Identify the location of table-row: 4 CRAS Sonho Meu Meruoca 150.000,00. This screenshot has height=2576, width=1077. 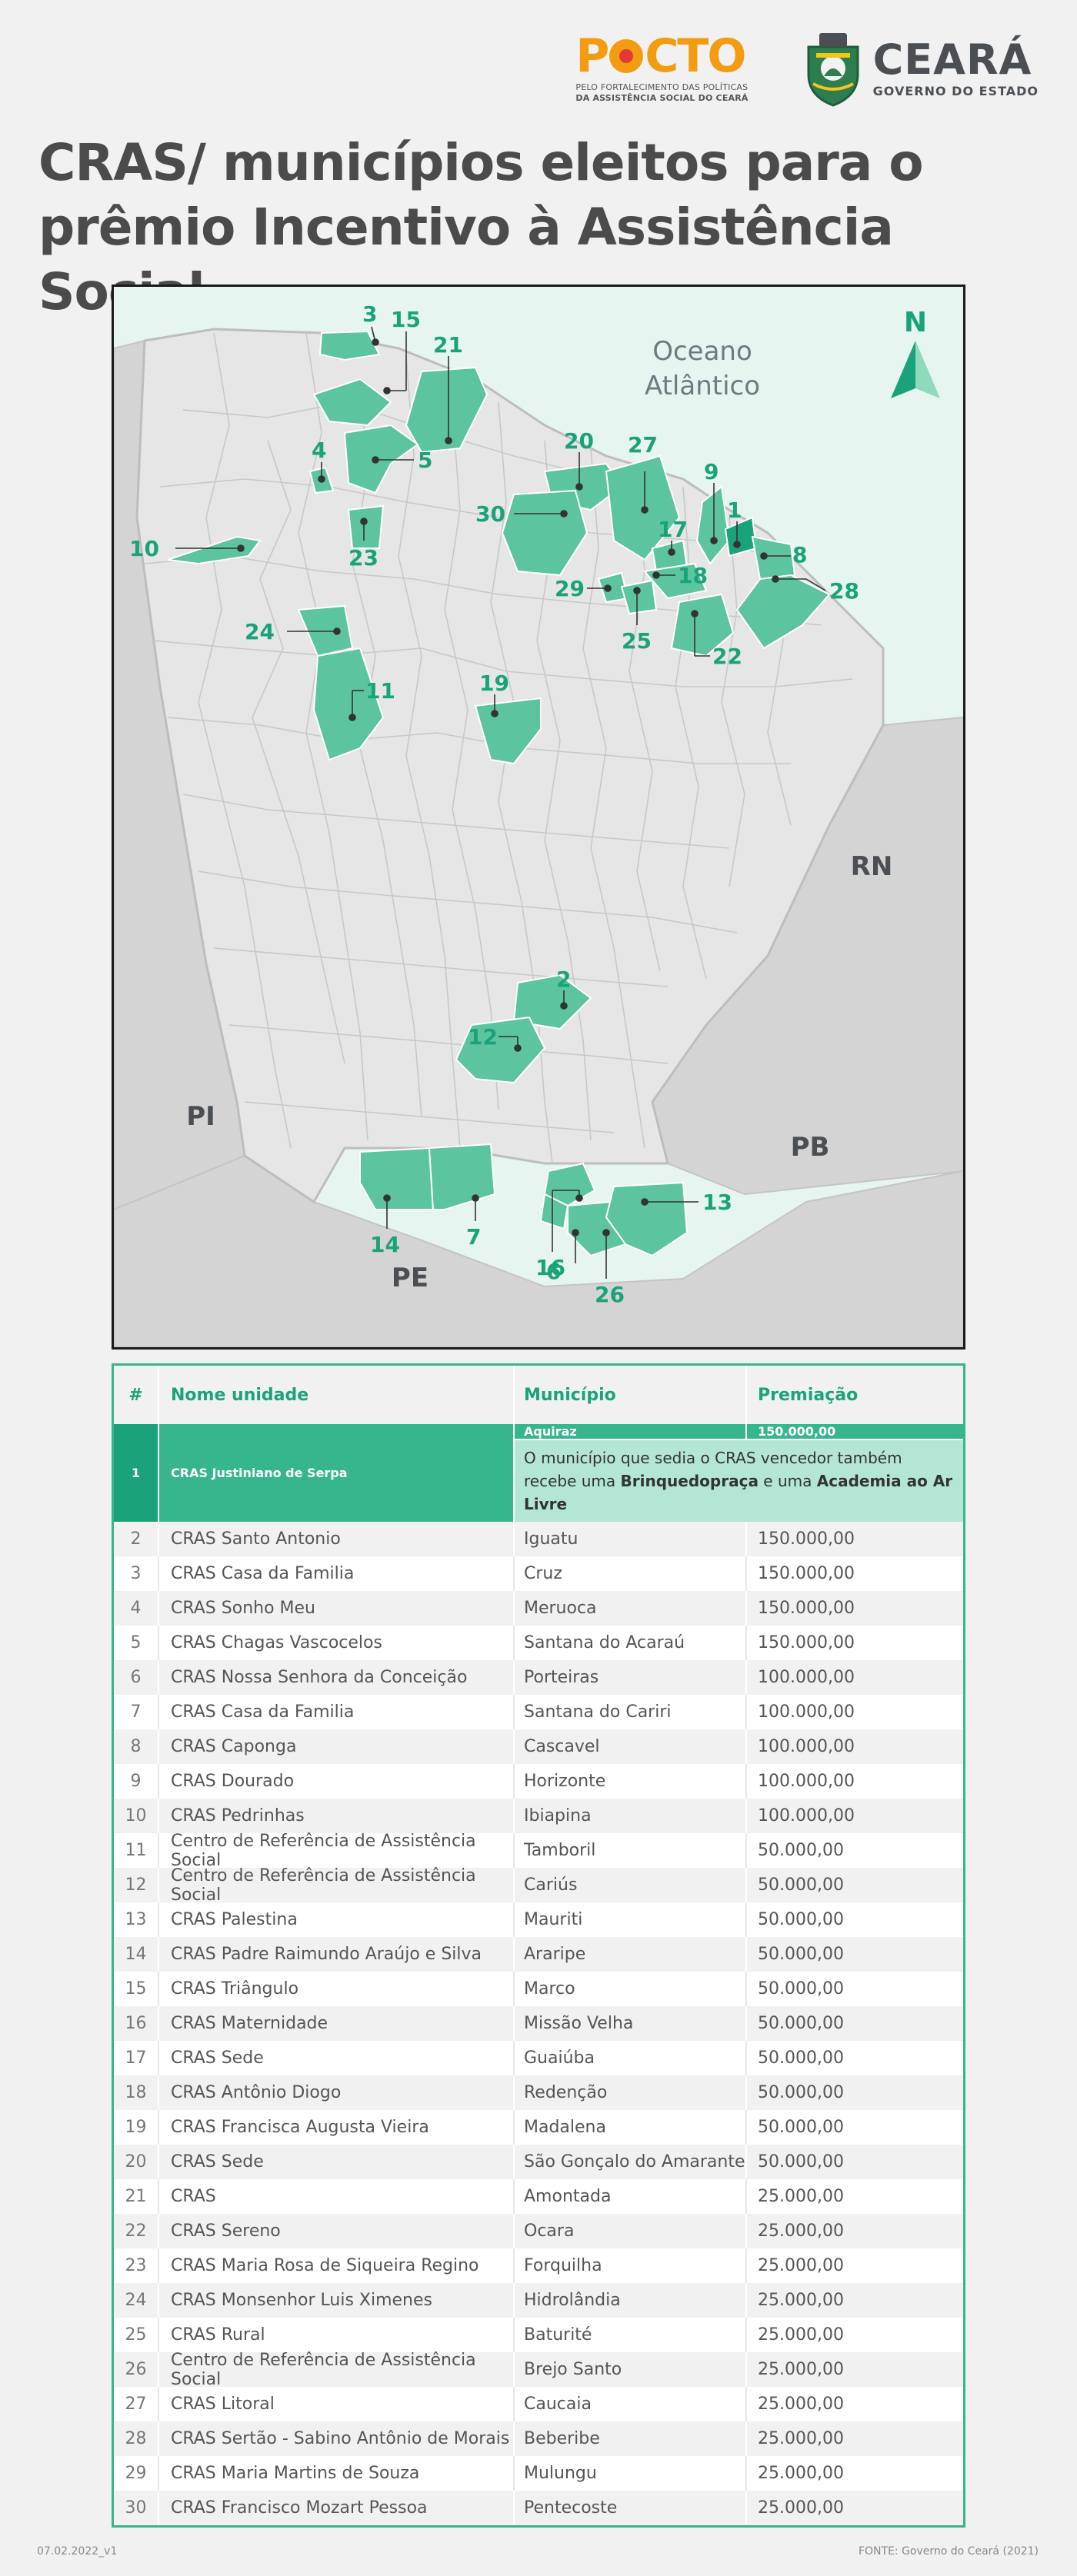
(538, 1608).